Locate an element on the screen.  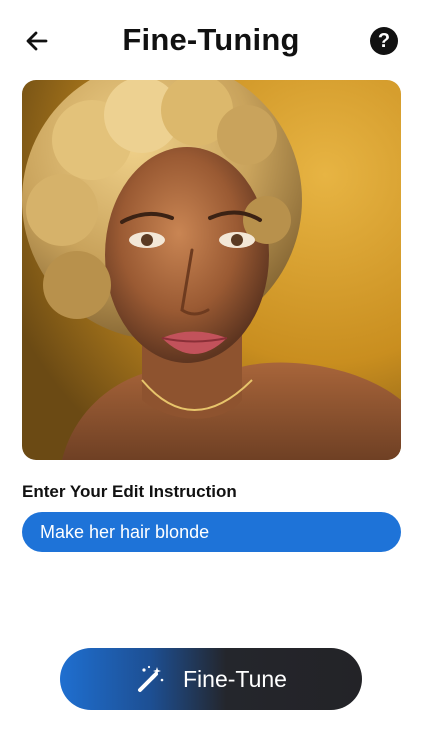
fine-tune-button: Fine-Tune is located at coordinates (211, 679).